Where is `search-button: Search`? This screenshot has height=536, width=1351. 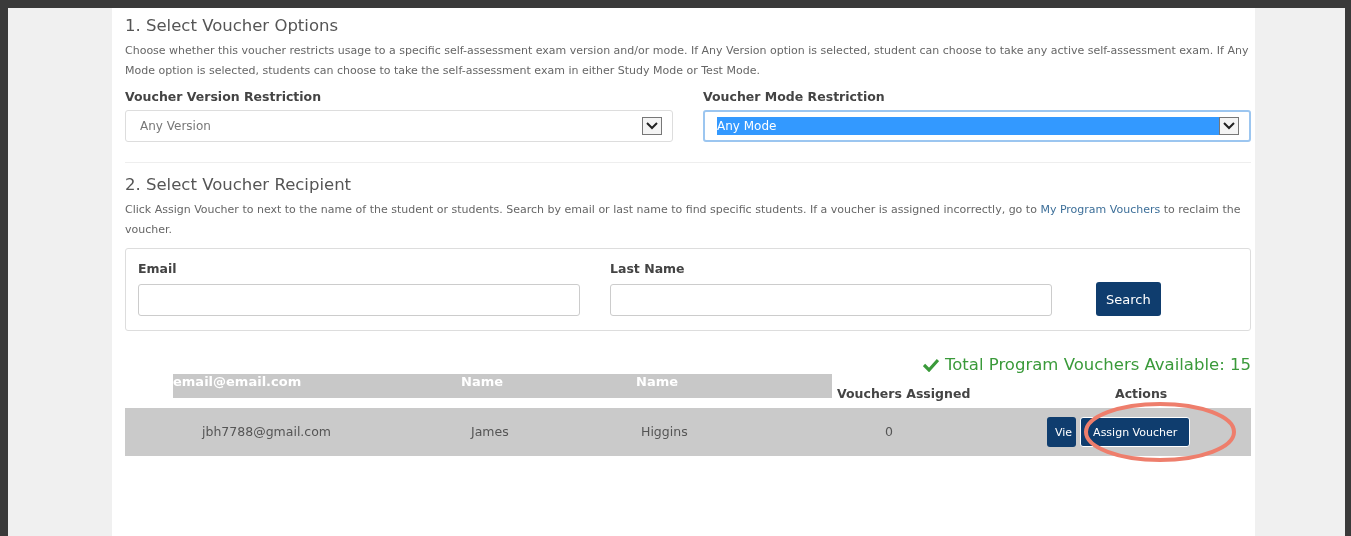 search-button: Search is located at coordinates (1128, 299).